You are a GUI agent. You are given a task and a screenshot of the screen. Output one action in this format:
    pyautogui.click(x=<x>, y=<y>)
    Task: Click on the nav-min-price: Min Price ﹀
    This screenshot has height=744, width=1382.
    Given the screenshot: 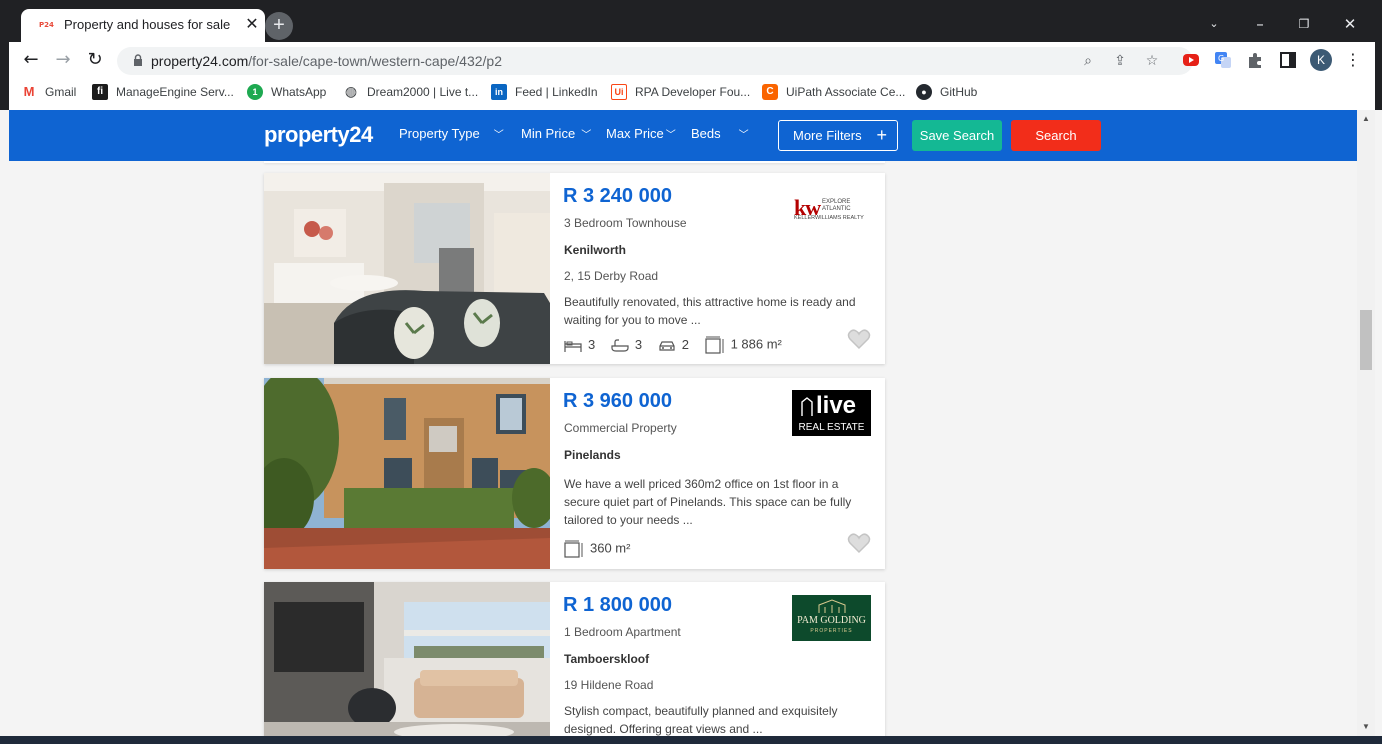 What is the action you would take?
    pyautogui.click(x=556, y=133)
    